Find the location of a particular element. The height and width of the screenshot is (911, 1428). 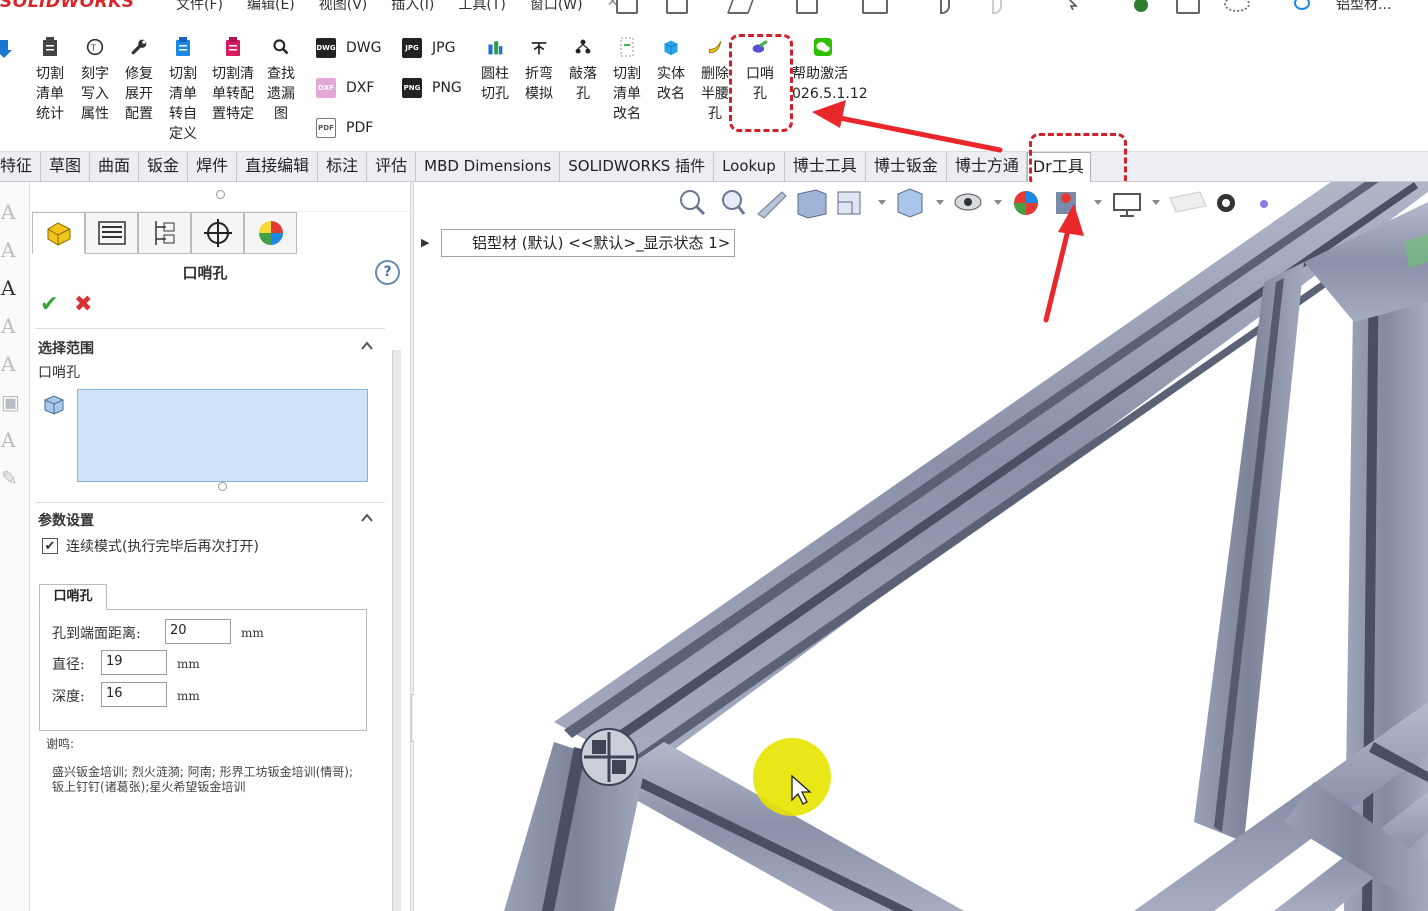

tab-direct-editing: 直接编辑 is located at coordinates (278, 167).